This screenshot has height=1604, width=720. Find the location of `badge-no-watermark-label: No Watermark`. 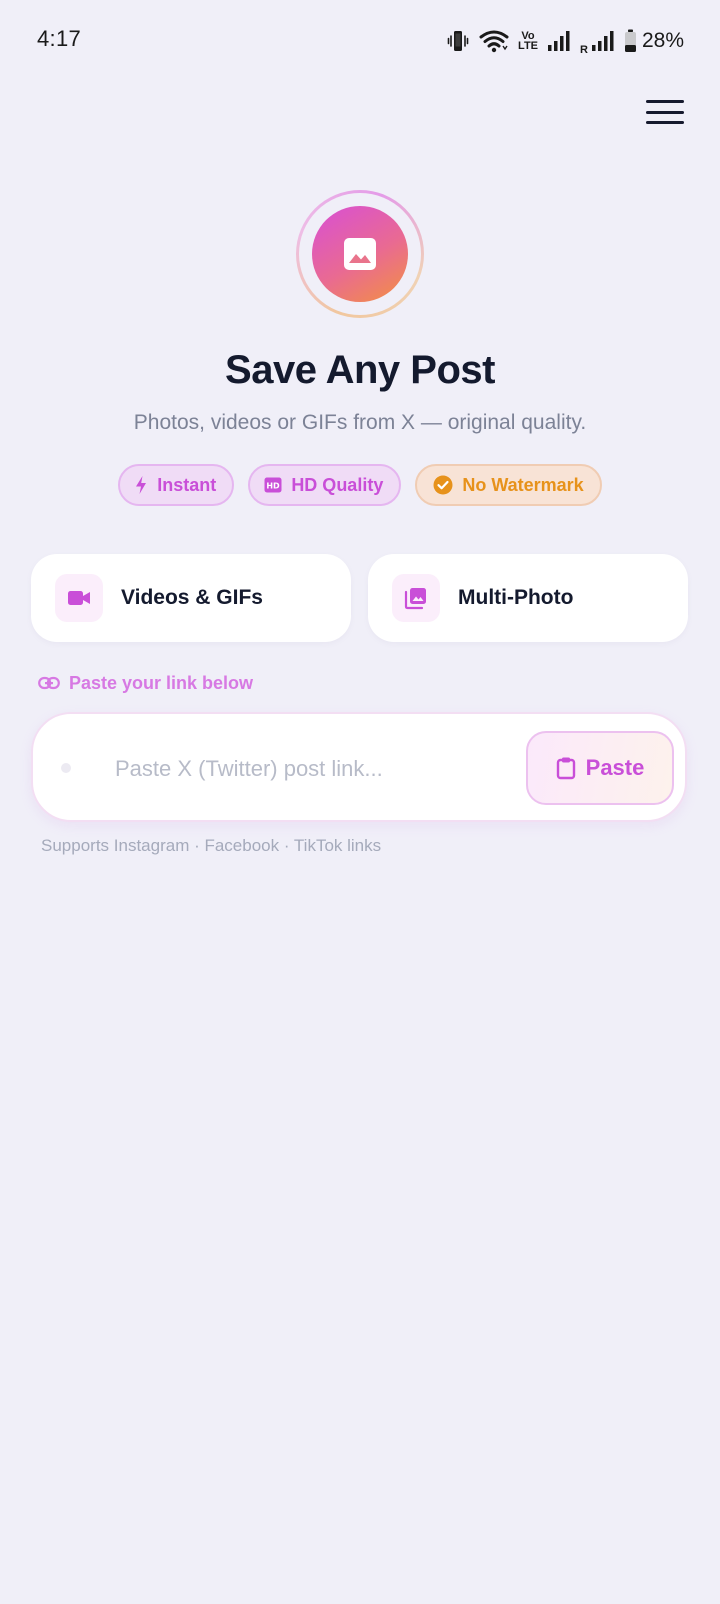

badge-no-watermark-label: No Watermark is located at coordinates (523, 484).